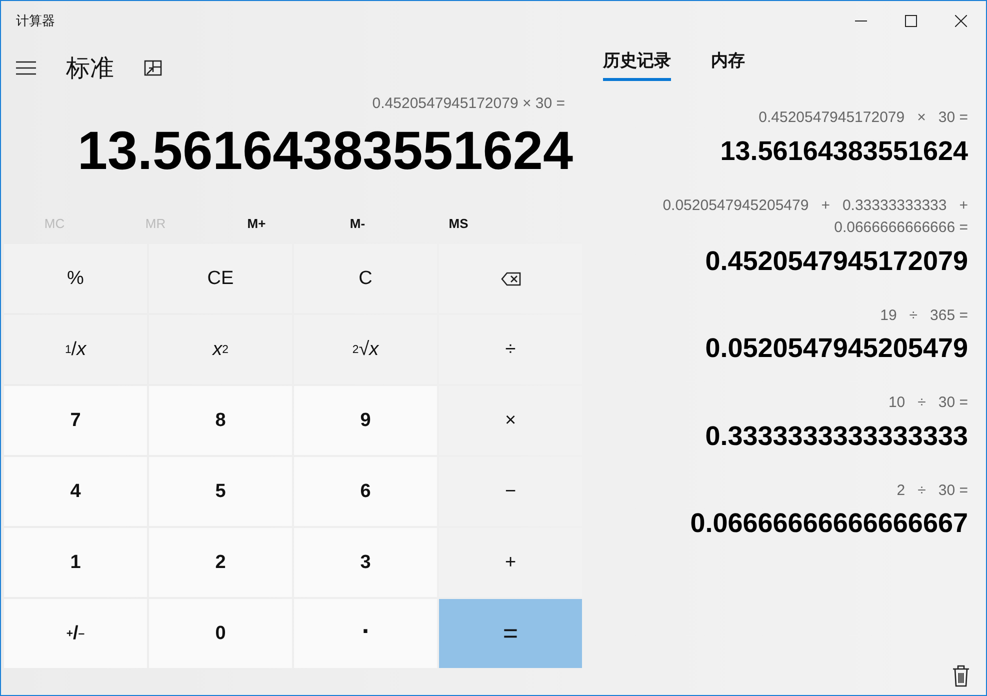 The image size is (987, 696). I want to click on trash-icon, so click(961, 676).